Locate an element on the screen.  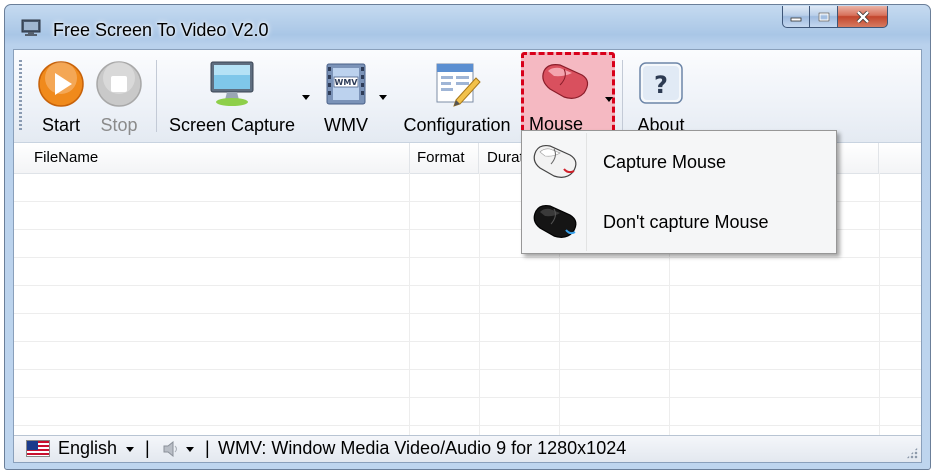
minimize-icon is located at coordinates (796, 19).